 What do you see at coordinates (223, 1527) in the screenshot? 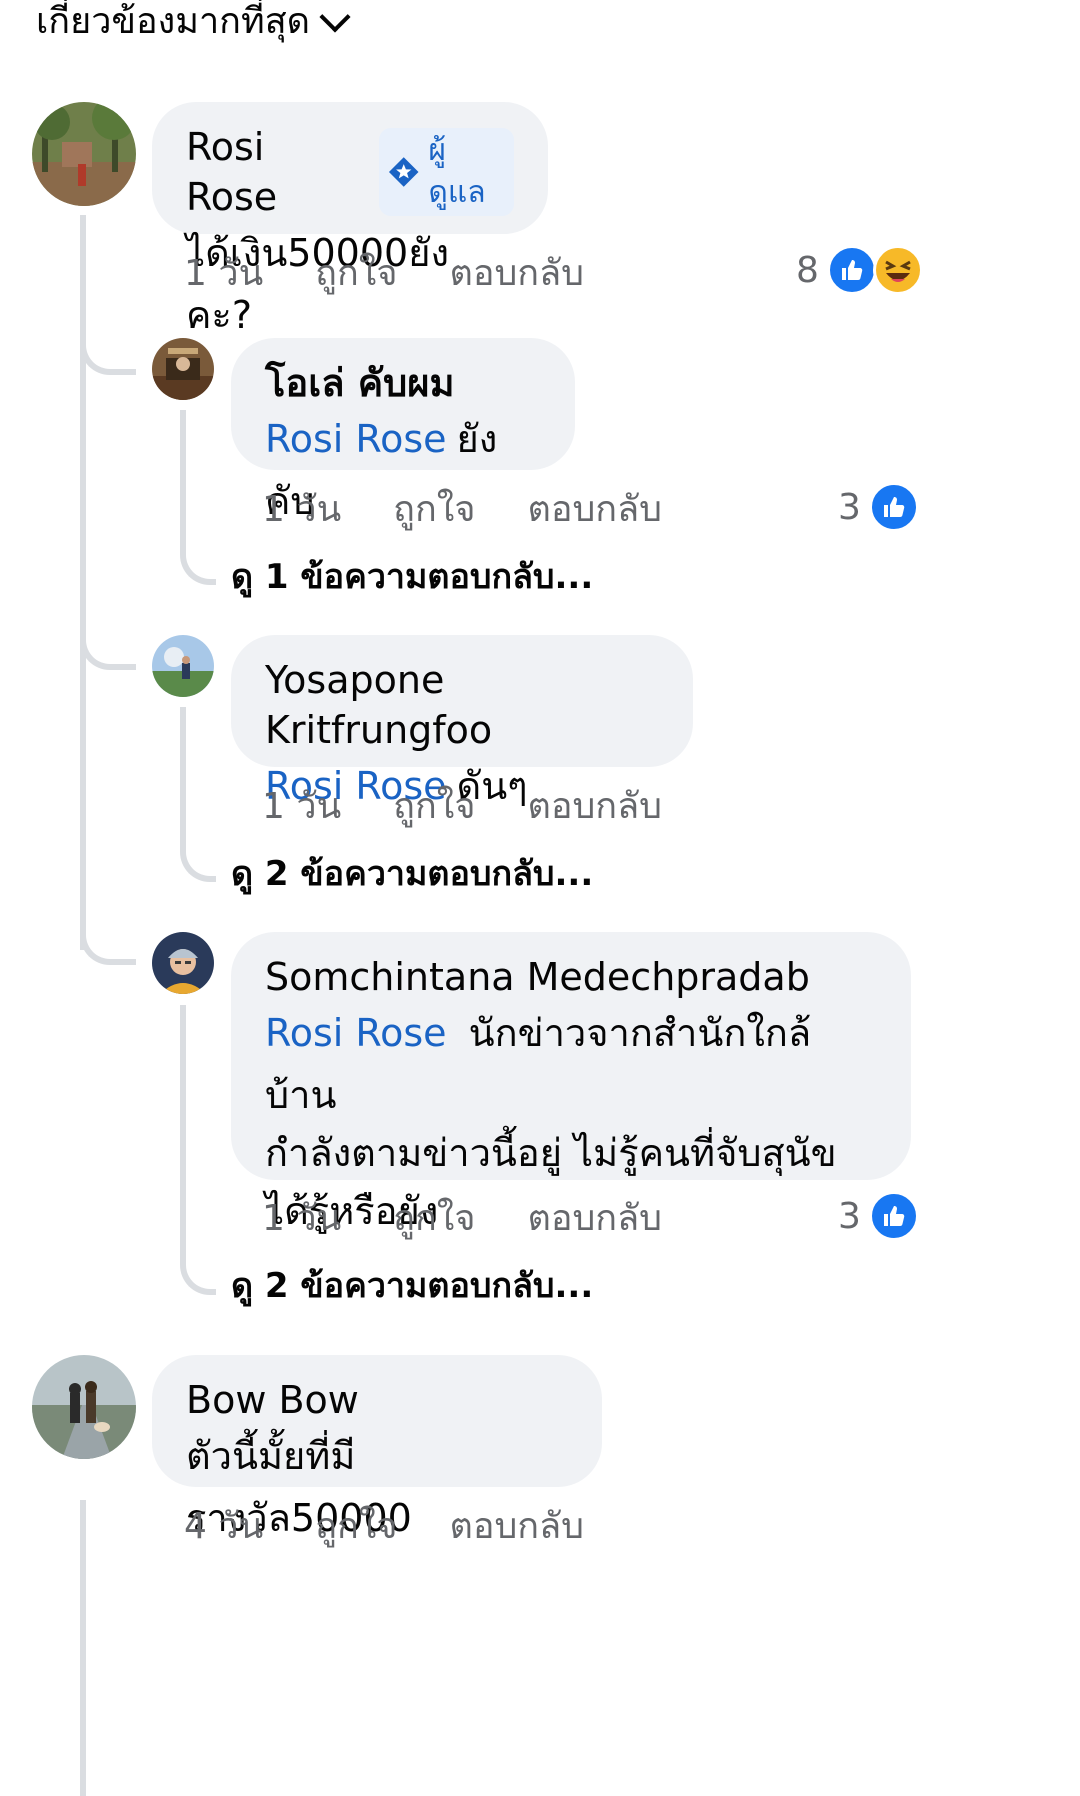
I see `comment-time: 4 วัน` at bounding box center [223, 1527].